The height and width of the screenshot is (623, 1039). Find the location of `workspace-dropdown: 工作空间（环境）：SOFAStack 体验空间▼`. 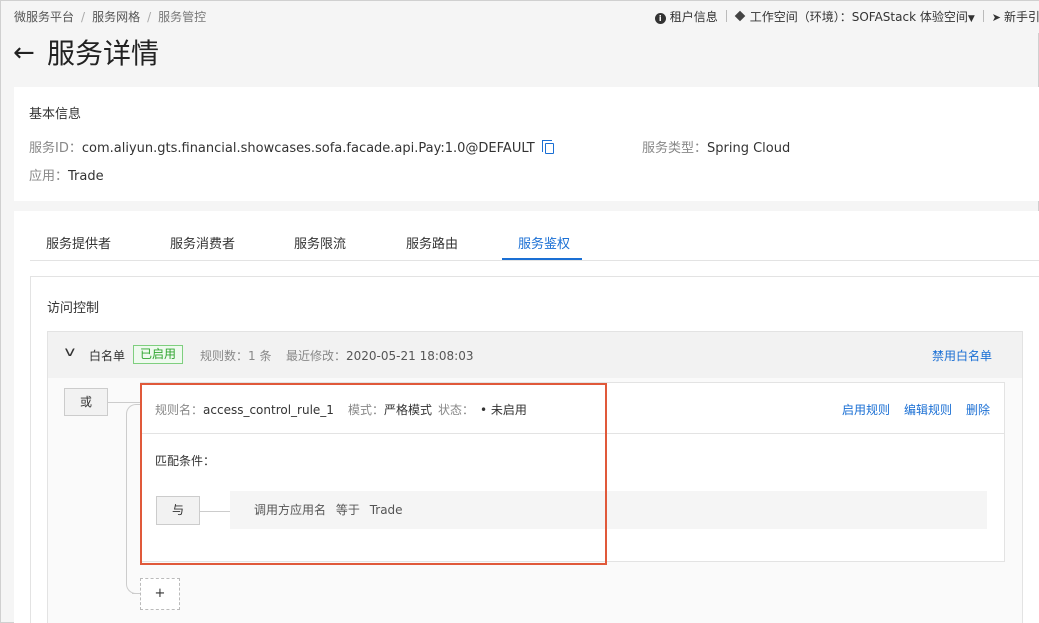

workspace-dropdown: 工作空间（环境）：SOFAStack 体验空间▼ is located at coordinates (854, 16).